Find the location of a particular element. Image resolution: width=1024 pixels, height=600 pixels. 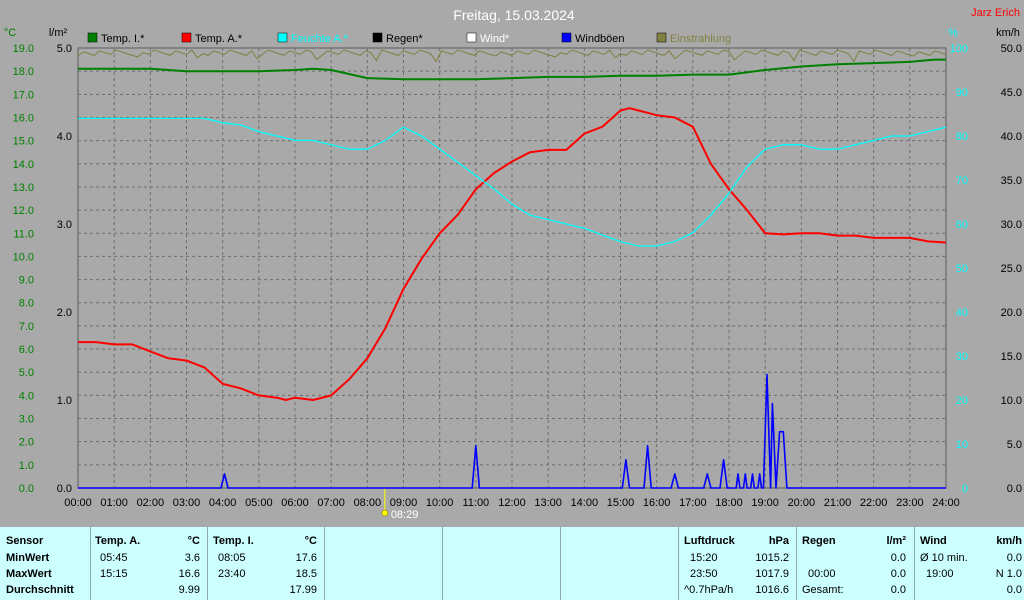

y-tick-temp: 8.0 is located at coordinates (26, 304).